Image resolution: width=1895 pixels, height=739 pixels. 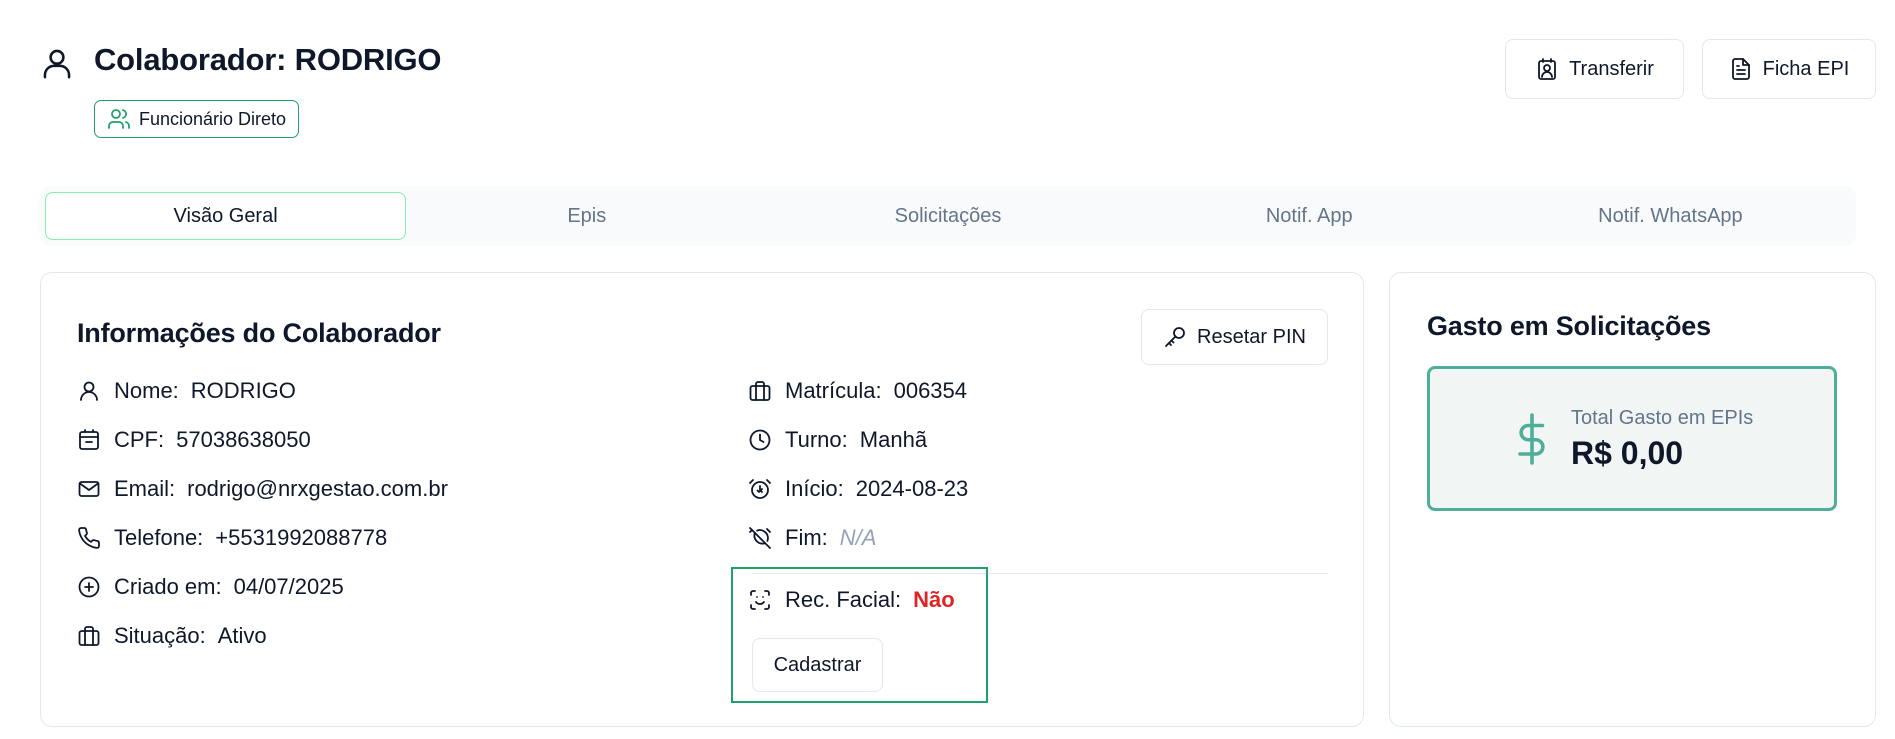 What do you see at coordinates (168, 586) in the screenshot?
I see `created-label: Criado em:` at bounding box center [168, 586].